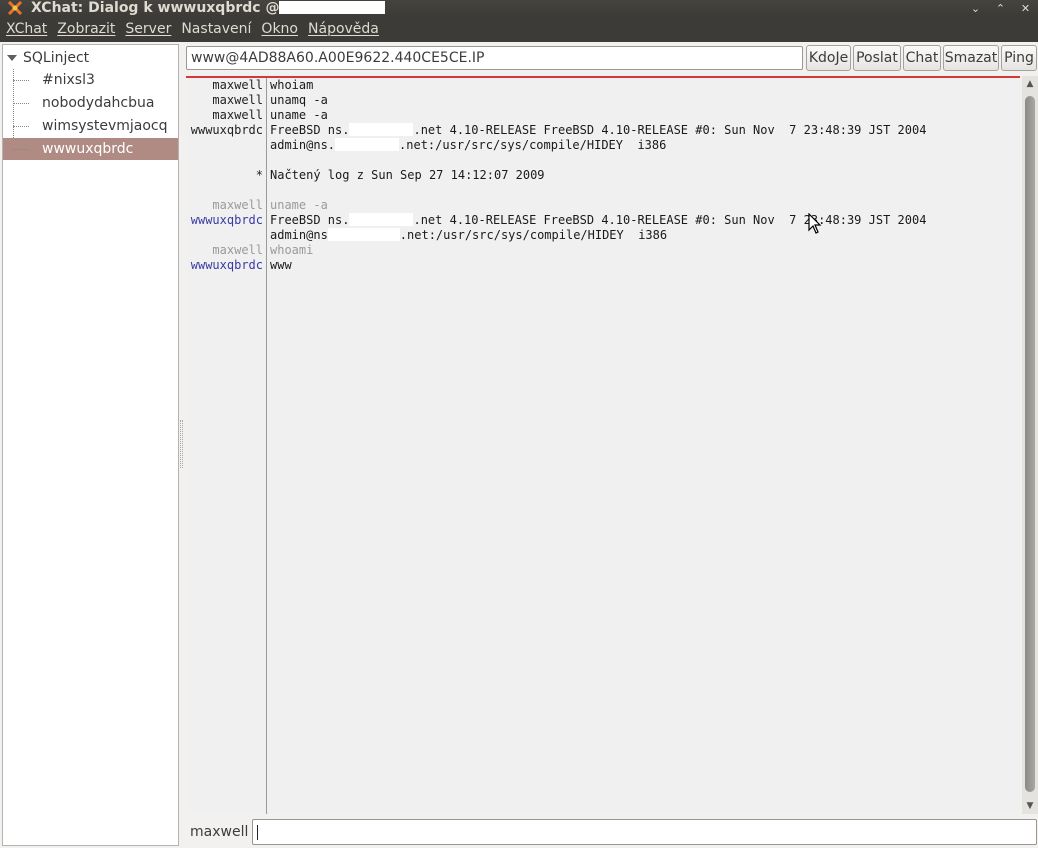  I want to click on pane-splitter, so click(181, 444).